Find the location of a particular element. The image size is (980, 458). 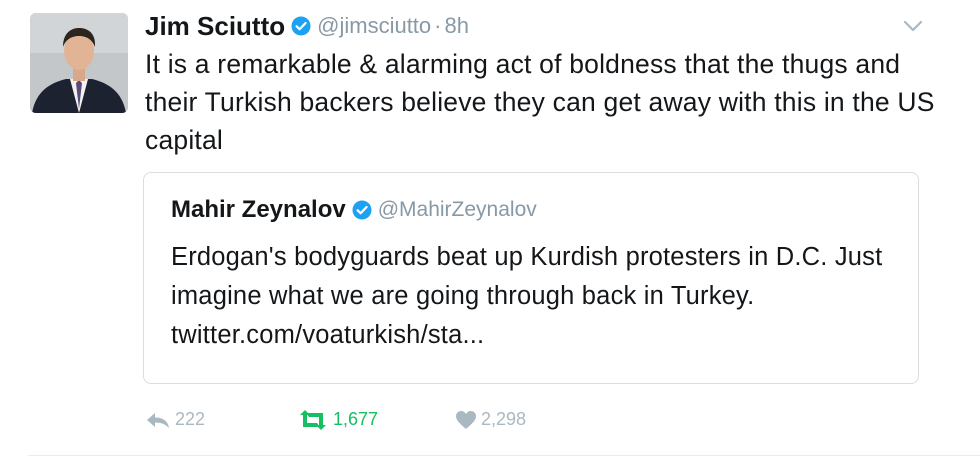

reply-icon is located at coordinates (158, 420).